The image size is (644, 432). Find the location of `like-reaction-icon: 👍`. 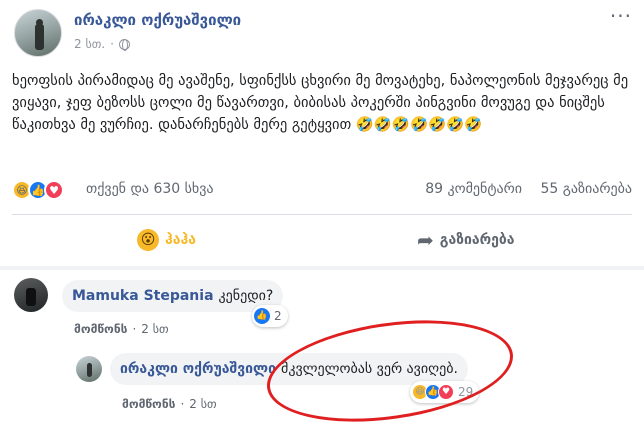

like-reaction-icon: 👍 is located at coordinates (262, 316).